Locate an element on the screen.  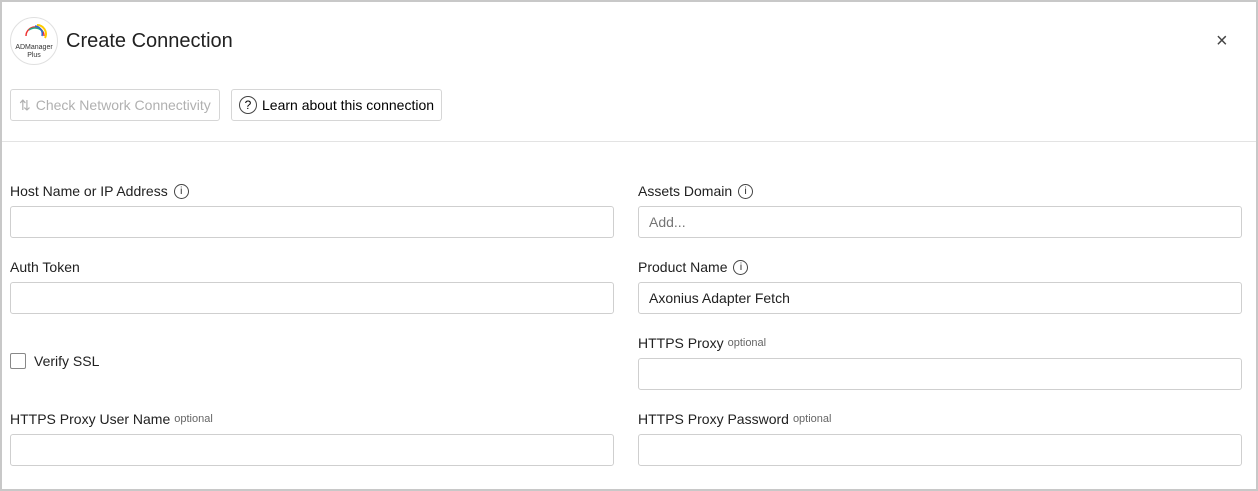
verify-ssl-label: Verify SSL is located at coordinates (67, 361).